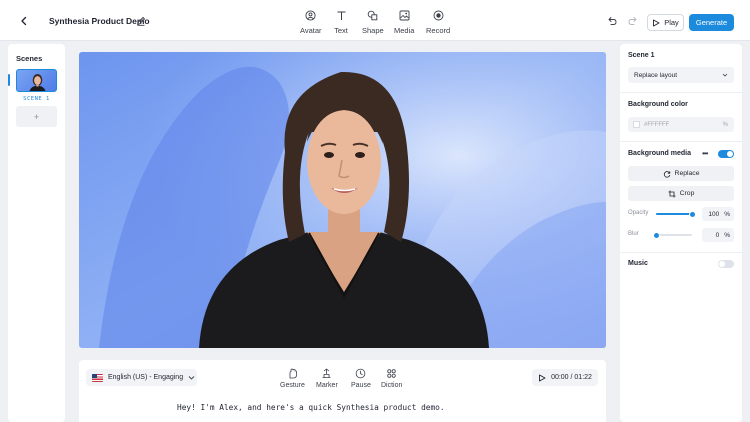  What do you see at coordinates (681, 75) in the screenshot?
I see `layout-select: Replace layout` at bounding box center [681, 75].